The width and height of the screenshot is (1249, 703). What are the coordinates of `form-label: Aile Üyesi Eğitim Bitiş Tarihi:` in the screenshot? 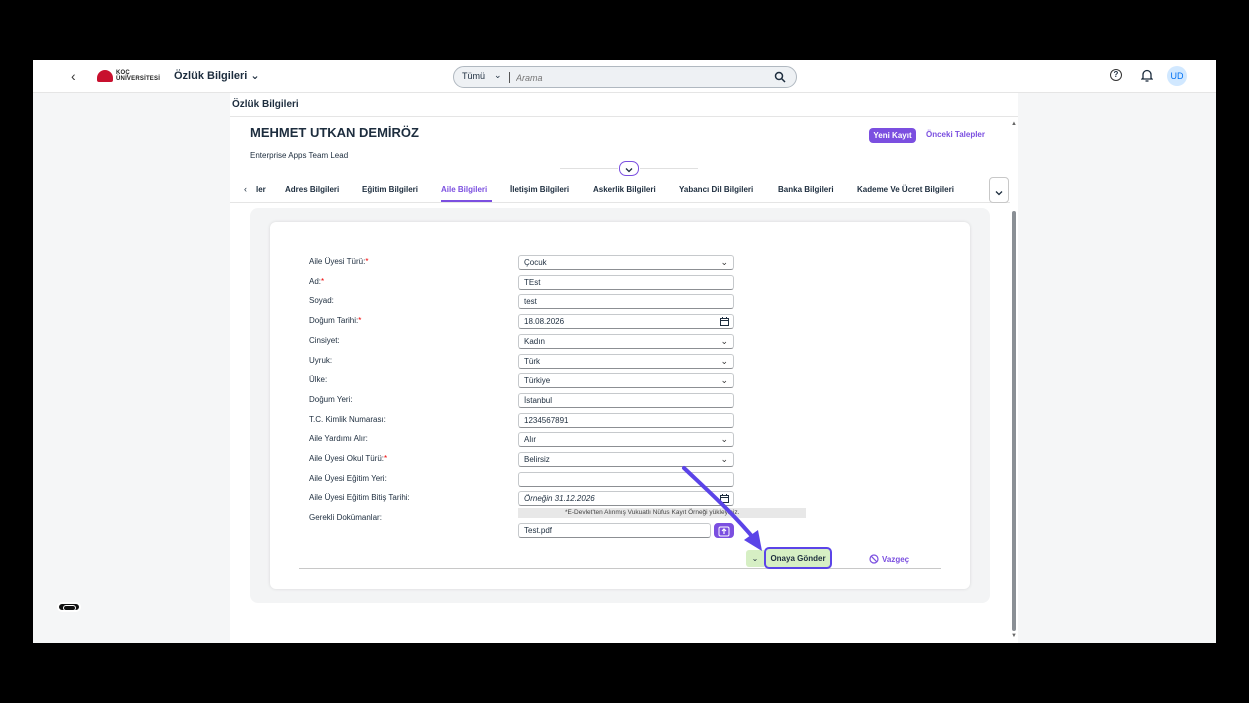 It's located at (359, 497).